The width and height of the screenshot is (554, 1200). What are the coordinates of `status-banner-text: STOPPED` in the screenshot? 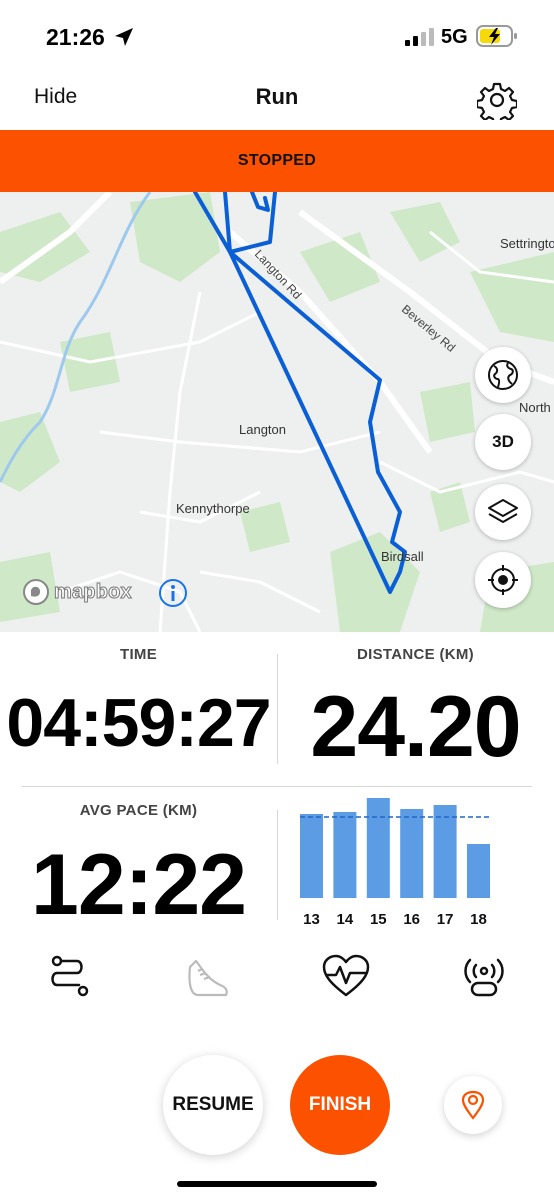 It's located at (277, 160).